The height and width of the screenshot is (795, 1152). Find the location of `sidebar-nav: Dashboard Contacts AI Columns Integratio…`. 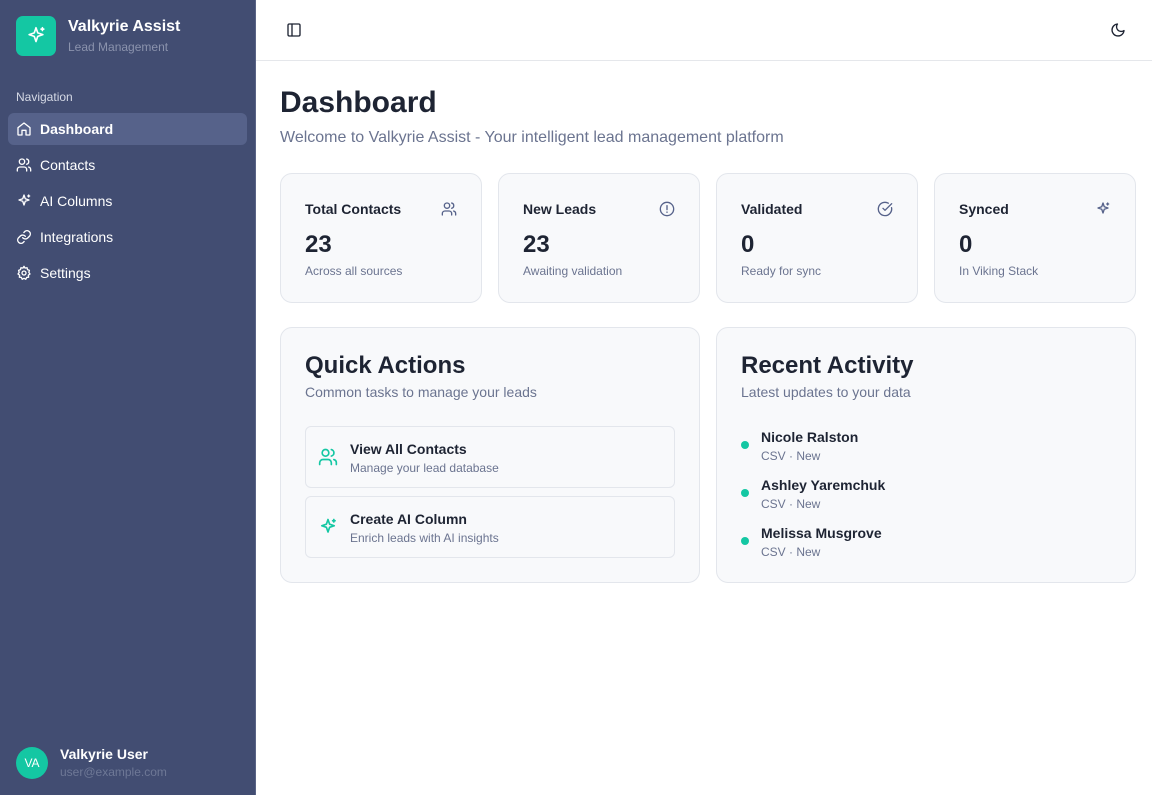

sidebar-nav: Dashboard Contacts AI Columns Integratio… is located at coordinates (127, 203).